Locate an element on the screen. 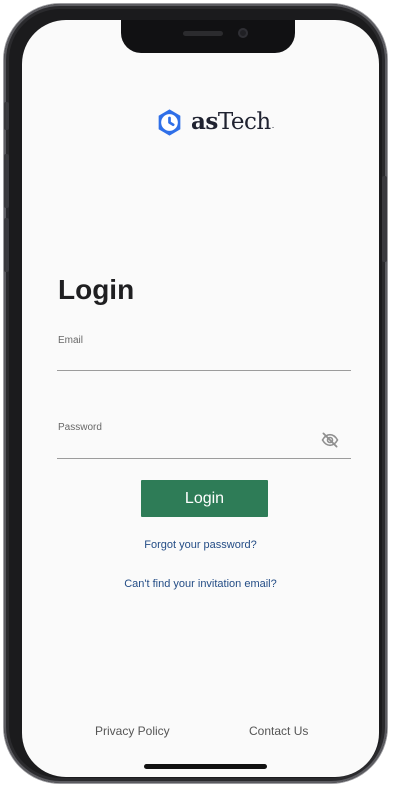 This screenshot has height=789, width=393. home-indicator is located at coordinates (205, 766).